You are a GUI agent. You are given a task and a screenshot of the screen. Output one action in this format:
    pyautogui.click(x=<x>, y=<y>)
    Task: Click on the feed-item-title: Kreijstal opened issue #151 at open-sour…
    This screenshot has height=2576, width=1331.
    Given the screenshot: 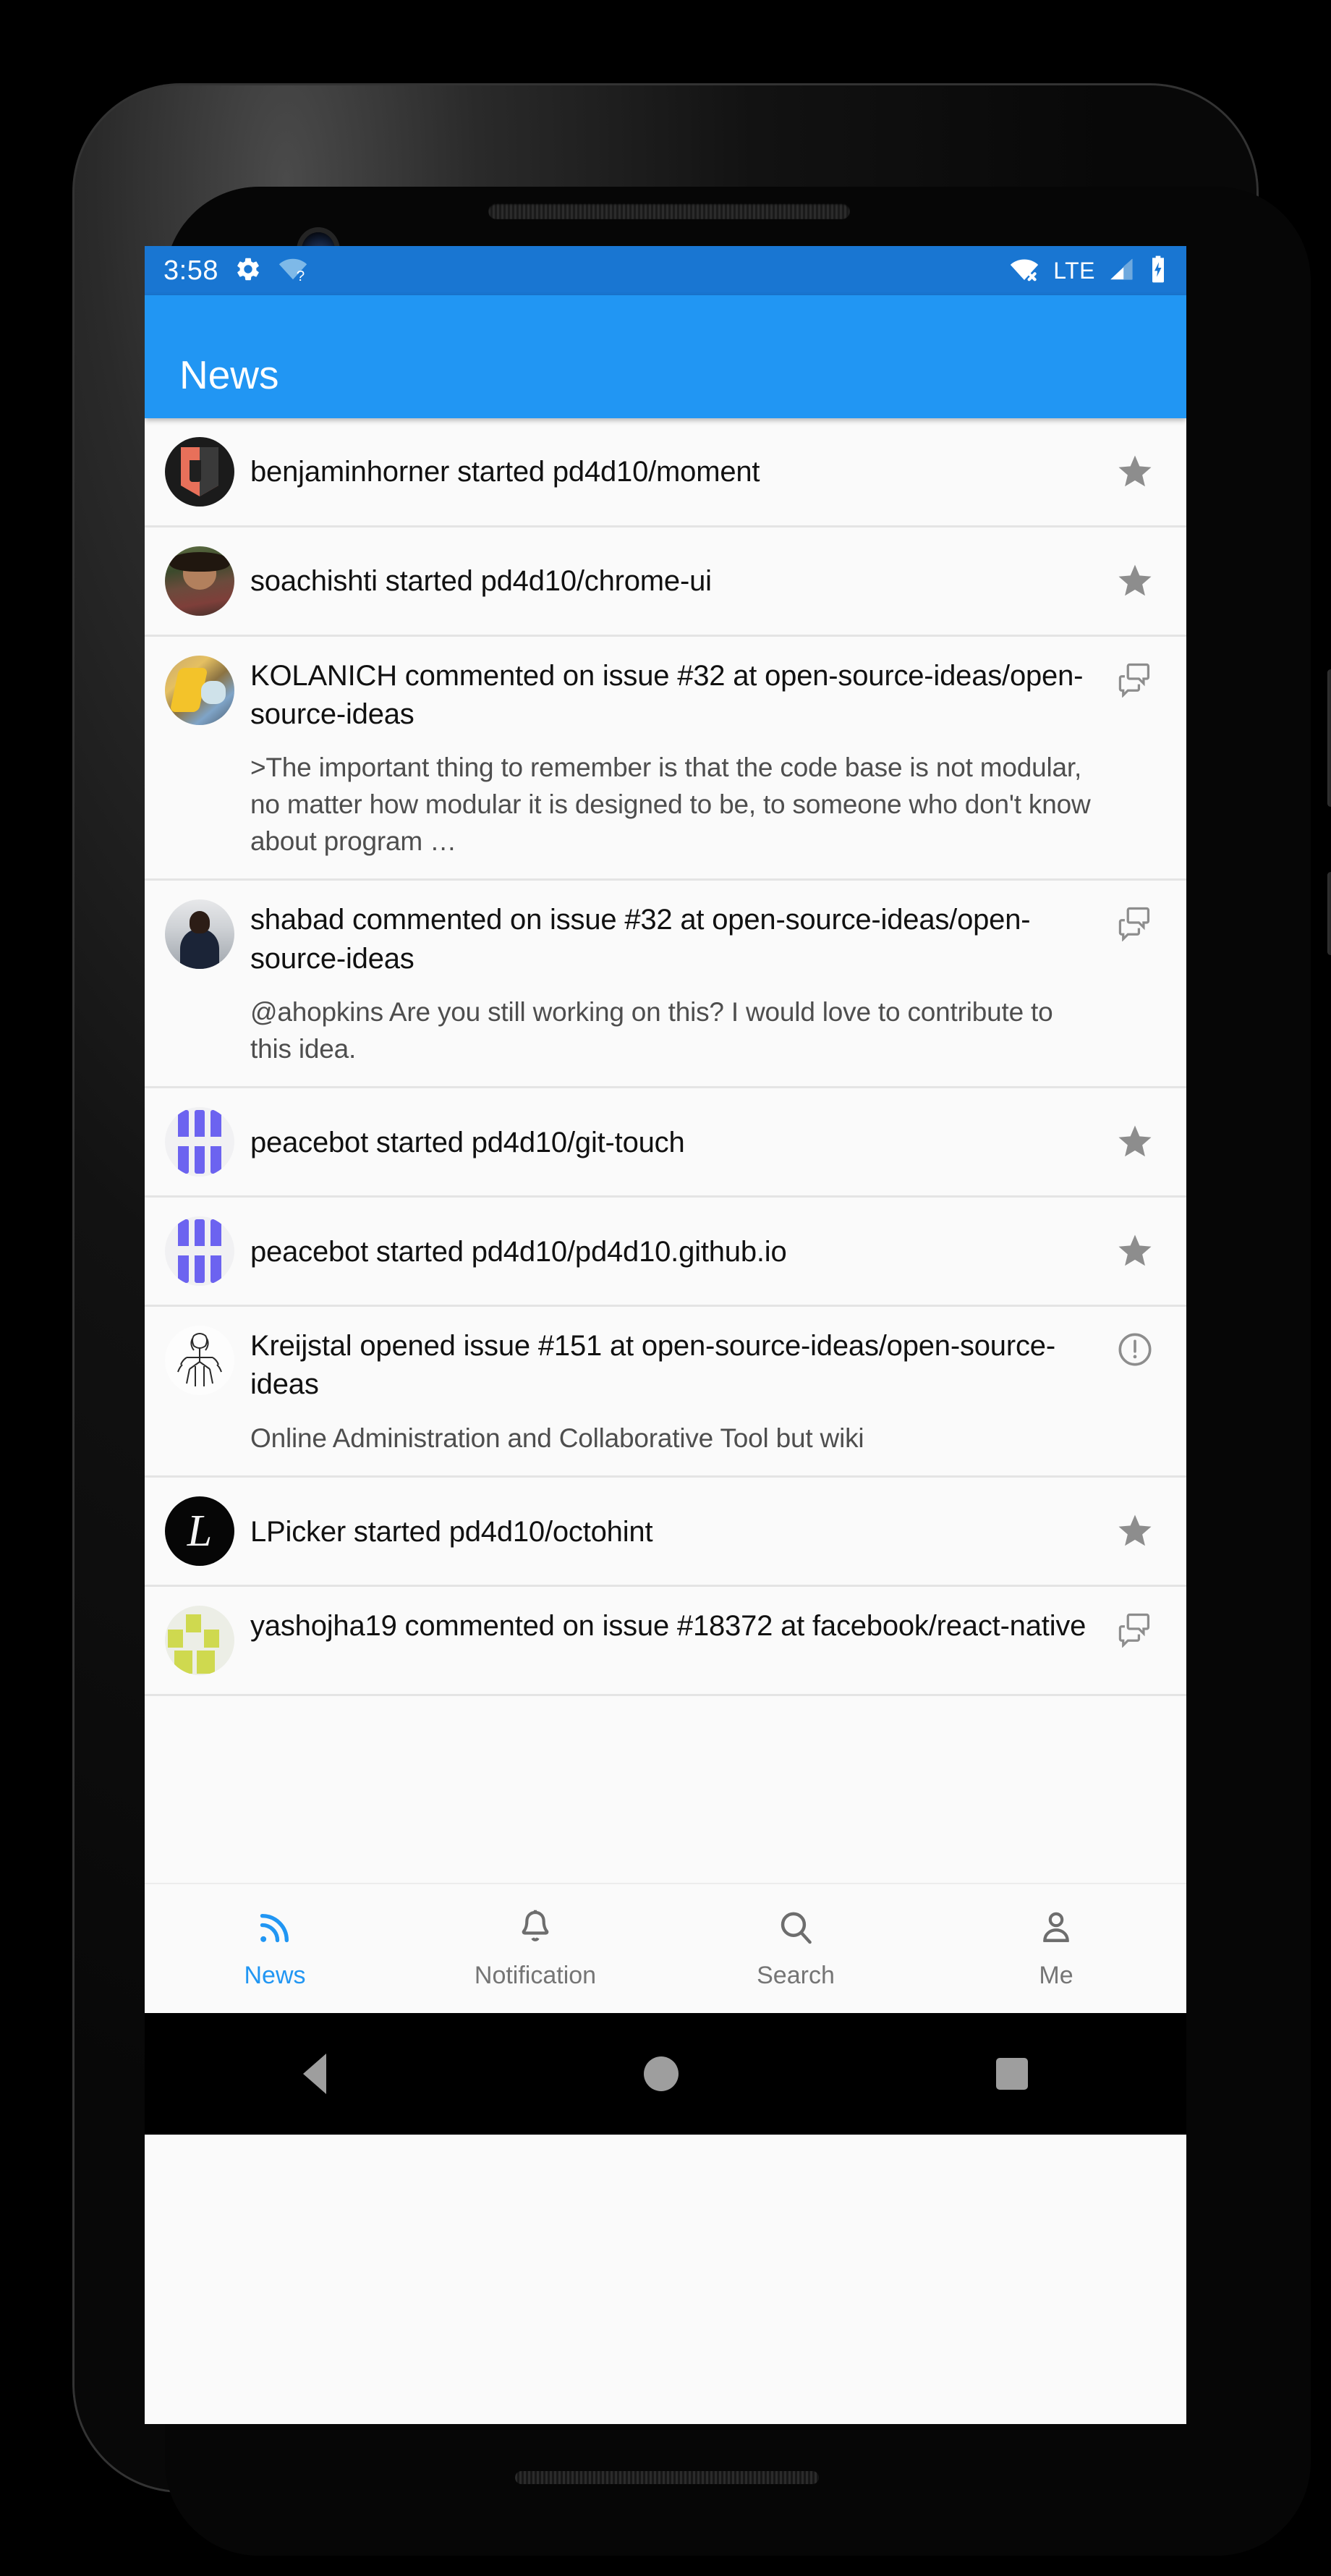 What is the action you would take?
    pyautogui.click(x=652, y=1365)
    